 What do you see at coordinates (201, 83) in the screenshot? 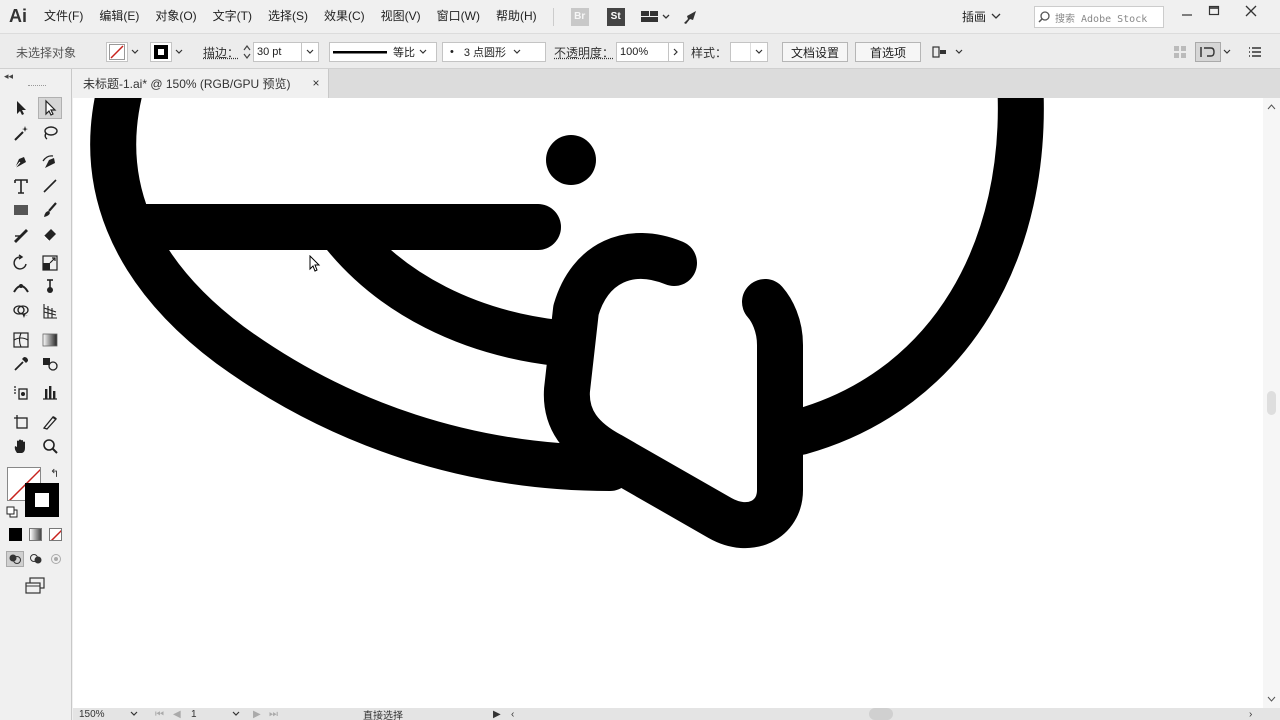
I see `document-tab: 未标题-1.ai* @ 150% (RGB/GPU 预览) ×` at bounding box center [201, 83].